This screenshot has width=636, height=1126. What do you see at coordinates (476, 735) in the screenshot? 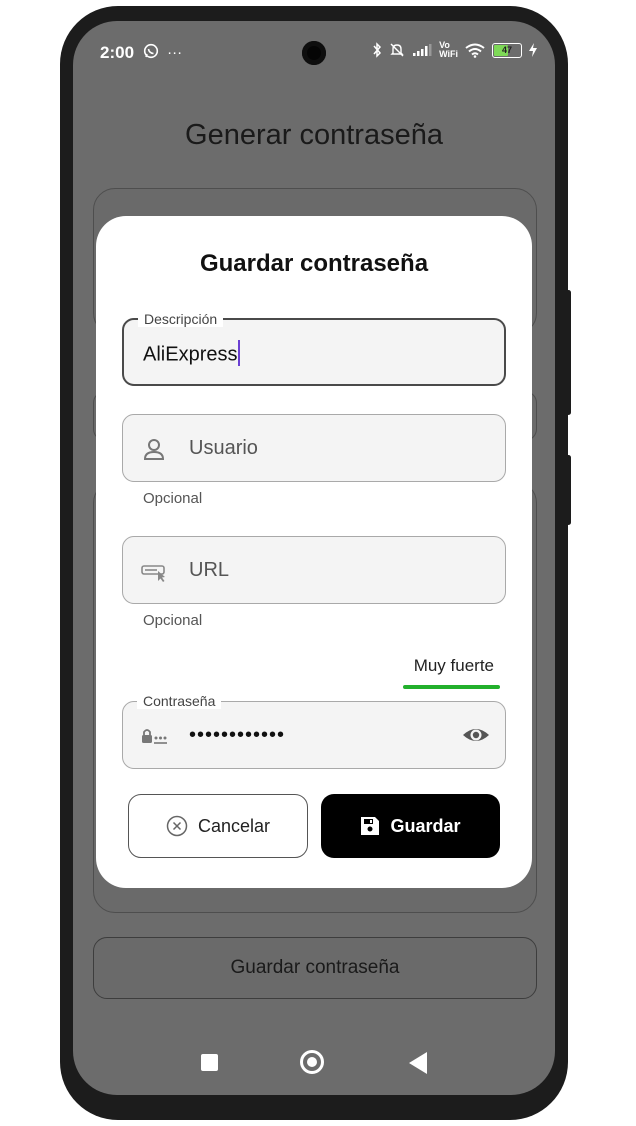
I see `eye-icon` at bounding box center [476, 735].